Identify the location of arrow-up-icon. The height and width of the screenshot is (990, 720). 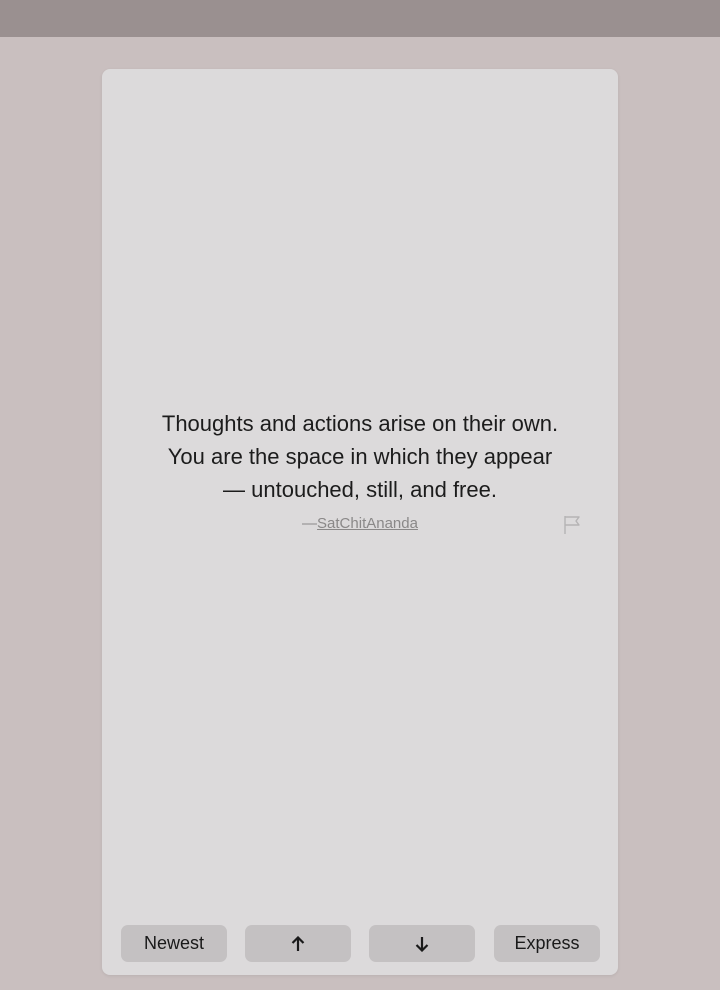
(298, 944).